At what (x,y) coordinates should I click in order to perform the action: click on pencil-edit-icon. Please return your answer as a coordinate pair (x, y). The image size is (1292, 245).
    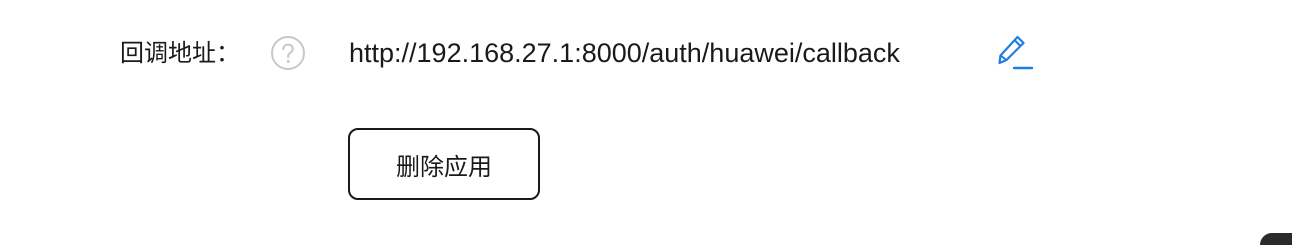
    Looking at the image, I should click on (1014, 53).